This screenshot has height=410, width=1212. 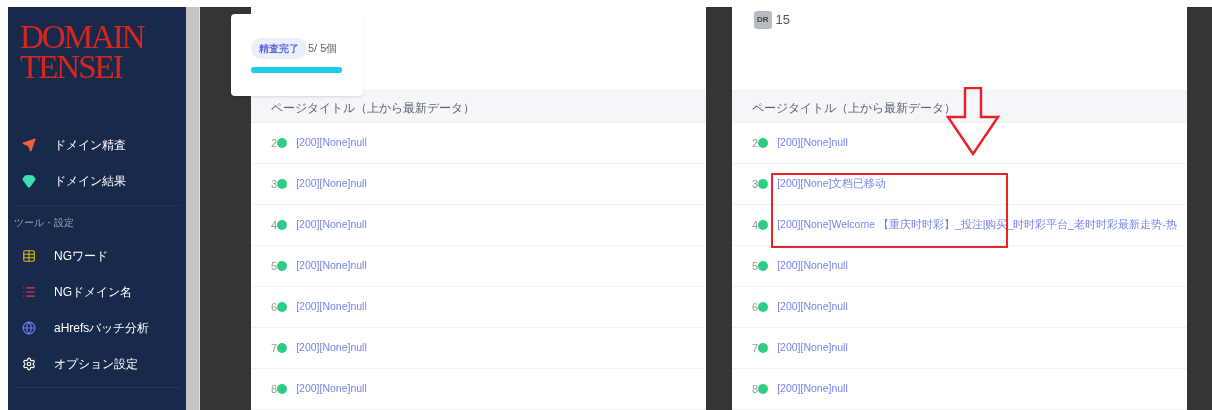 I want to click on settings-icon, so click(x=29, y=364).